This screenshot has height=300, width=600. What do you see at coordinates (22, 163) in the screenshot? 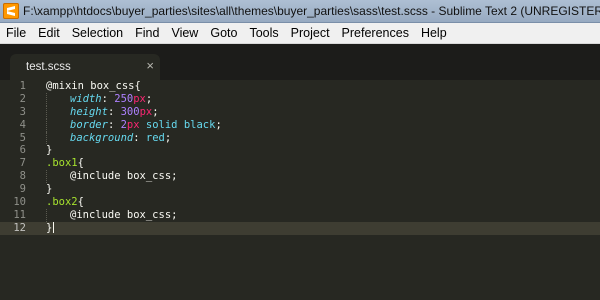
I see `line-number: 7` at bounding box center [22, 163].